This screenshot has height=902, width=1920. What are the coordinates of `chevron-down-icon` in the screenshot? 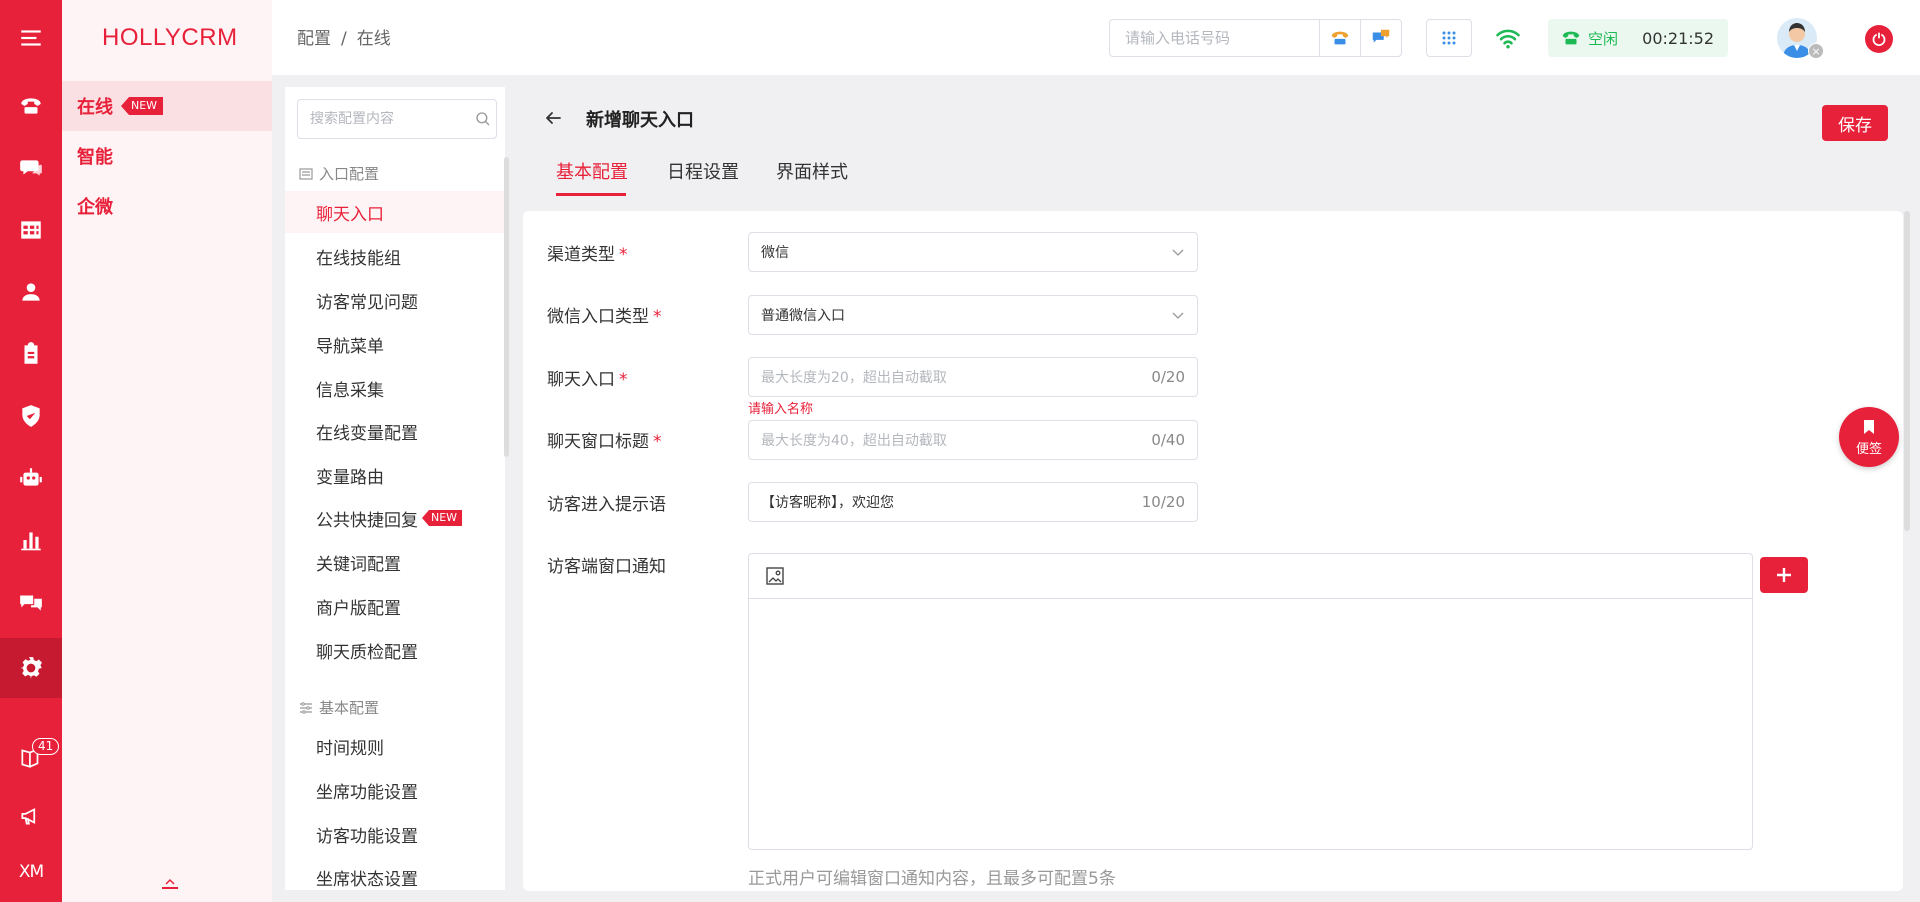 It's located at (1178, 252).